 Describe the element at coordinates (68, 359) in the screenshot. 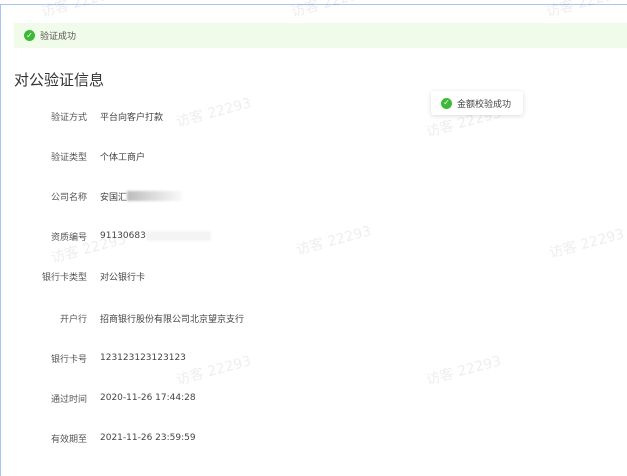

I see `field-label: 银行卡号` at that location.